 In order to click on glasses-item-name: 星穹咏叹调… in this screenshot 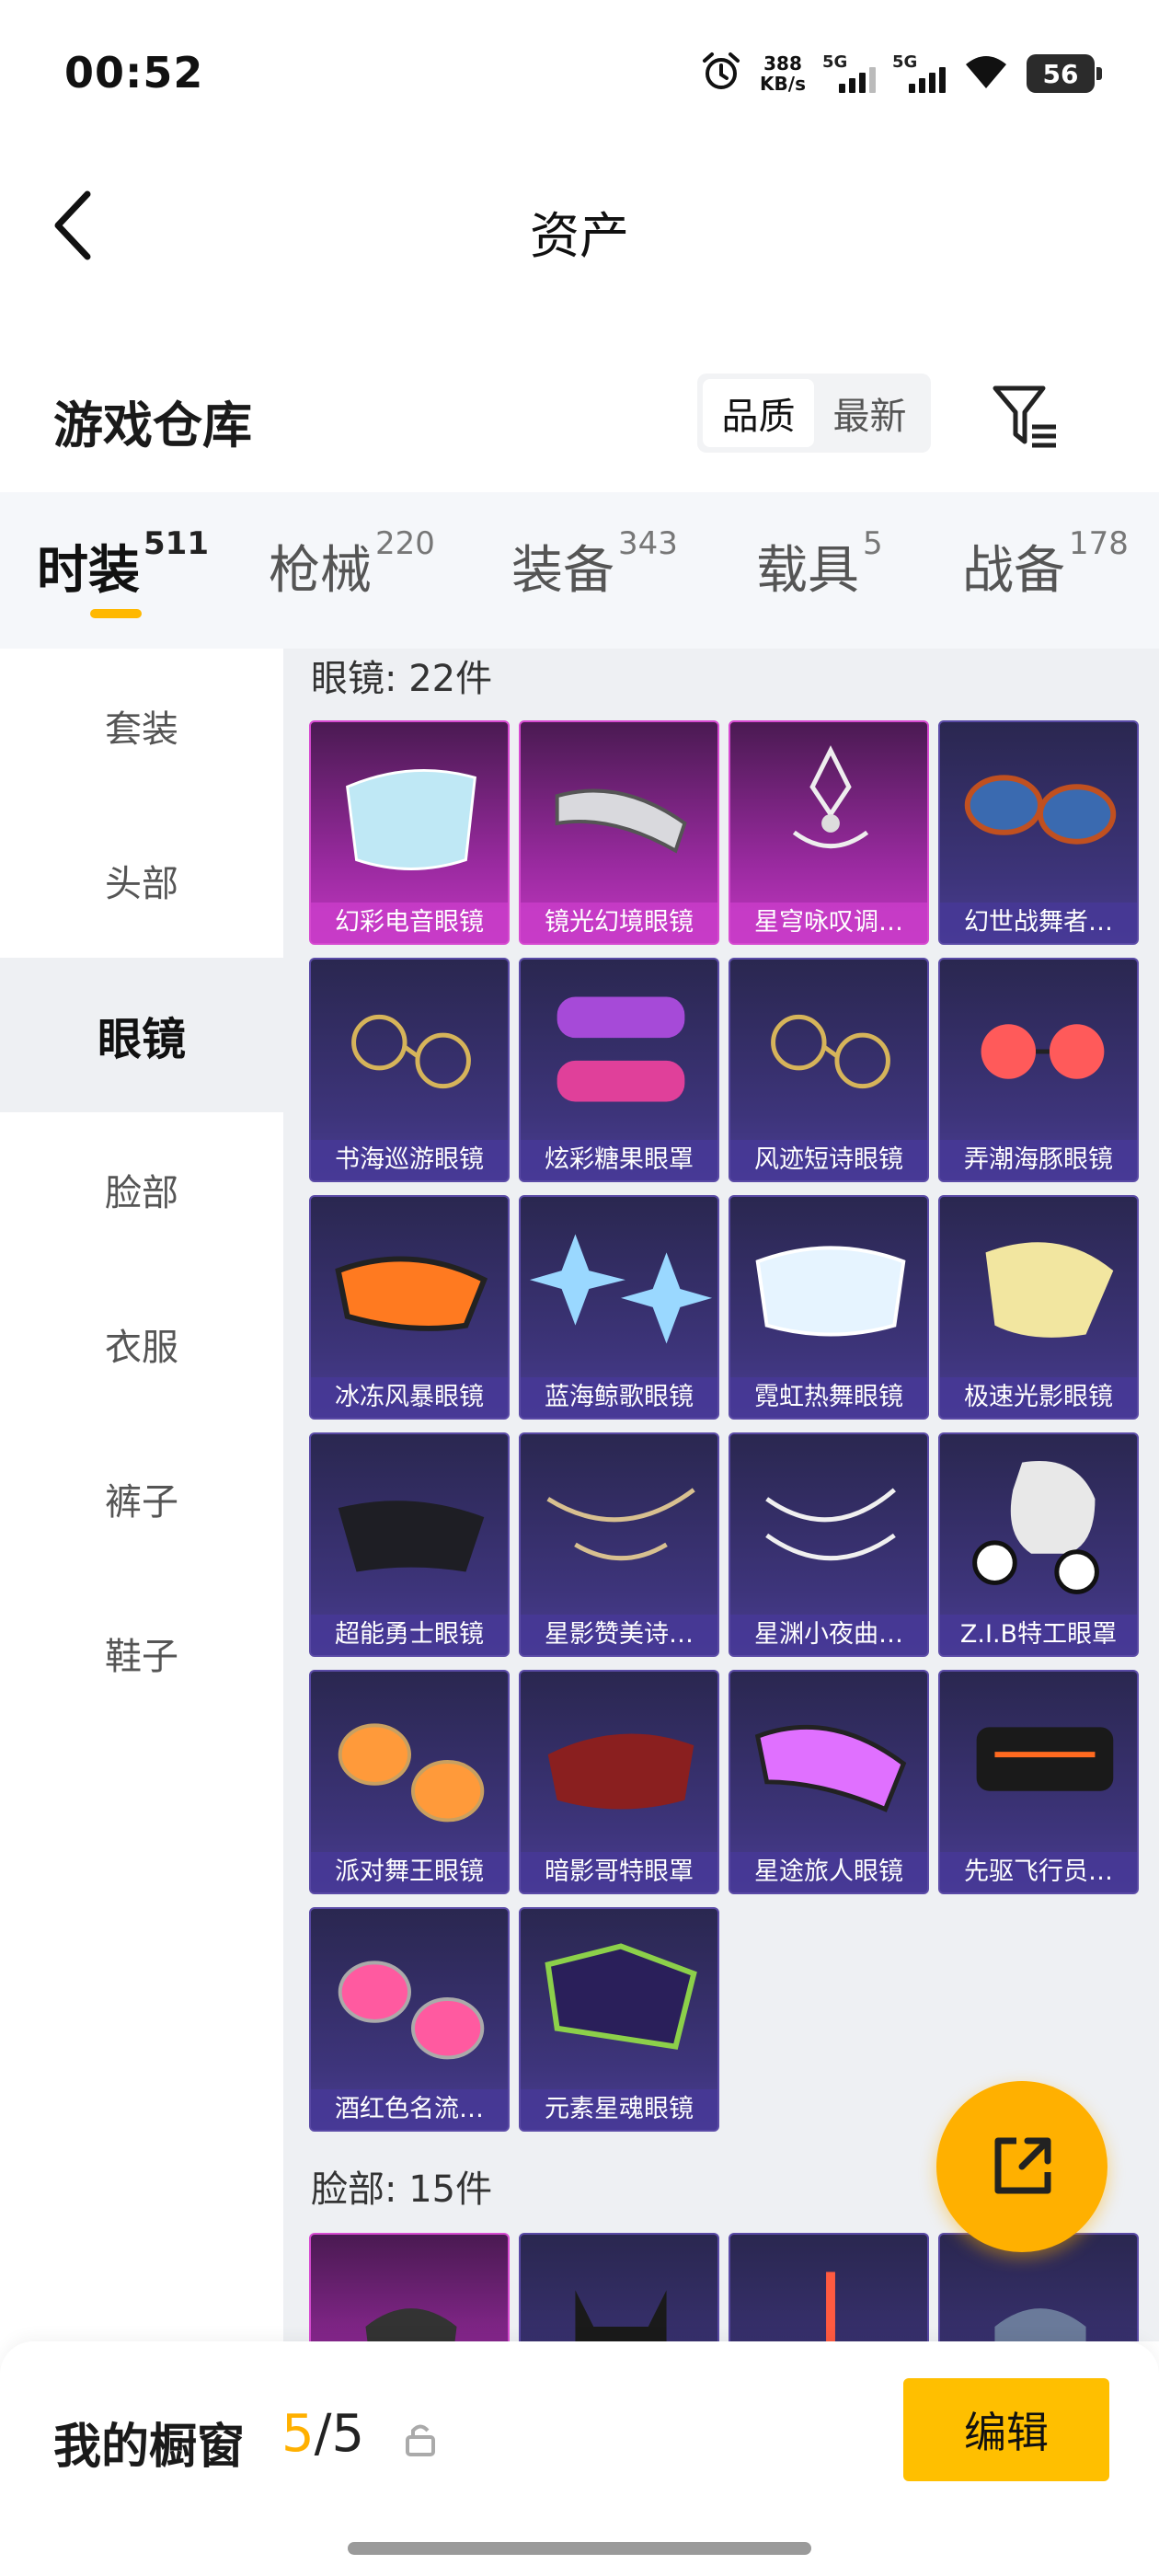, I will do `click(828, 923)`.